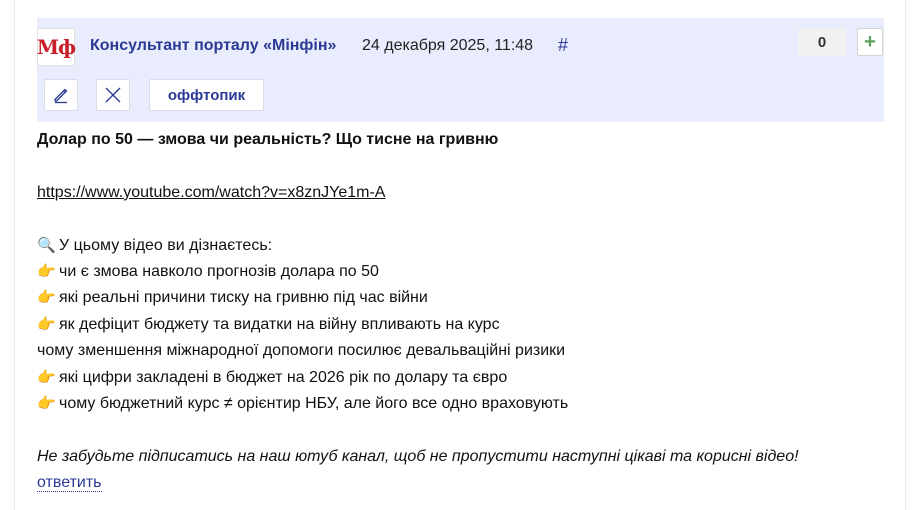  What do you see at coordinates (213, 46) in the screenshot?
I see `author-link: Консультант порталу «Мінфін»` at bounding box center [213, 46].